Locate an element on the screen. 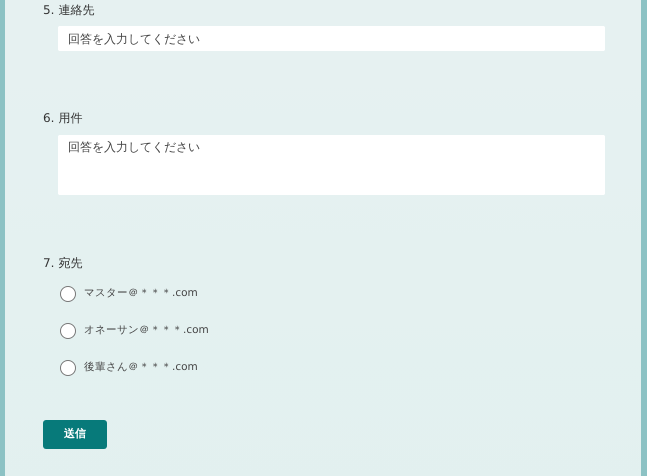  question-label: 7. 宛先 is located at coordinates (62, 263).